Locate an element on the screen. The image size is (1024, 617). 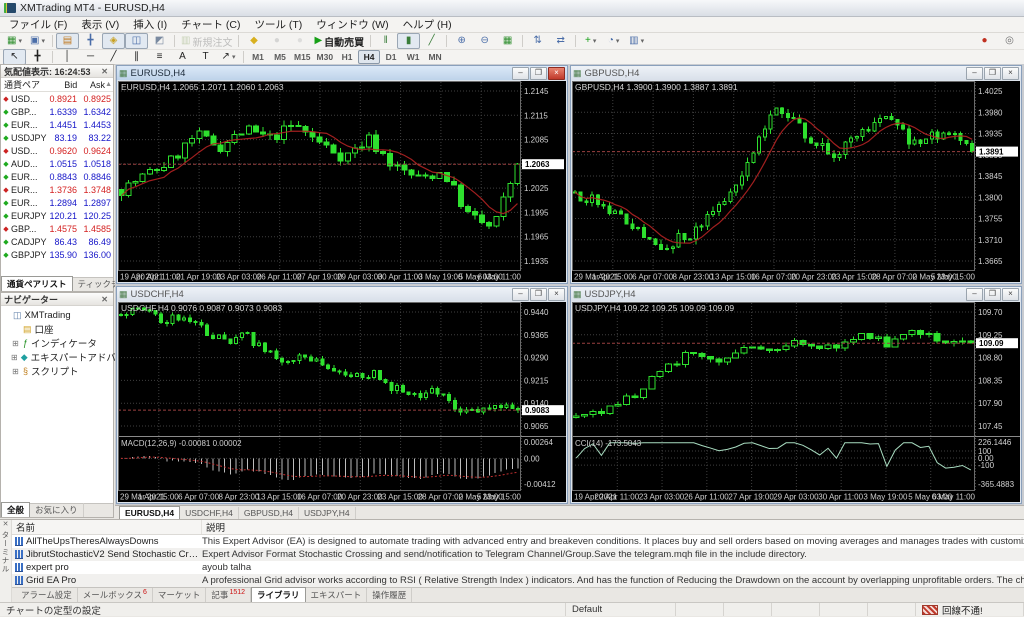
menu-item: 表示 (V) is located at coordinates (100, 24).